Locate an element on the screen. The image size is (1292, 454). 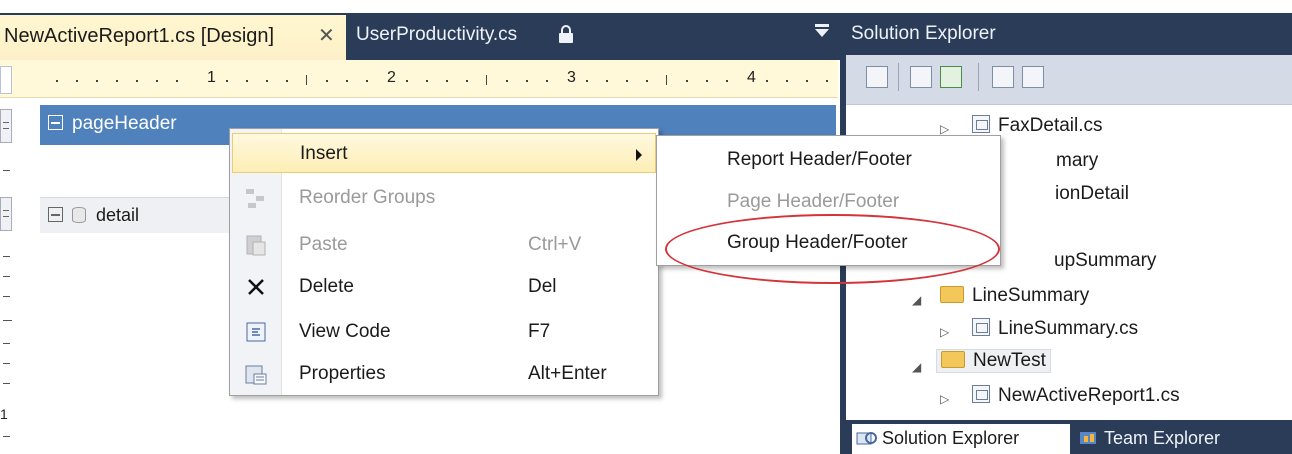
lock-icon is located at coordinates (566, 34).